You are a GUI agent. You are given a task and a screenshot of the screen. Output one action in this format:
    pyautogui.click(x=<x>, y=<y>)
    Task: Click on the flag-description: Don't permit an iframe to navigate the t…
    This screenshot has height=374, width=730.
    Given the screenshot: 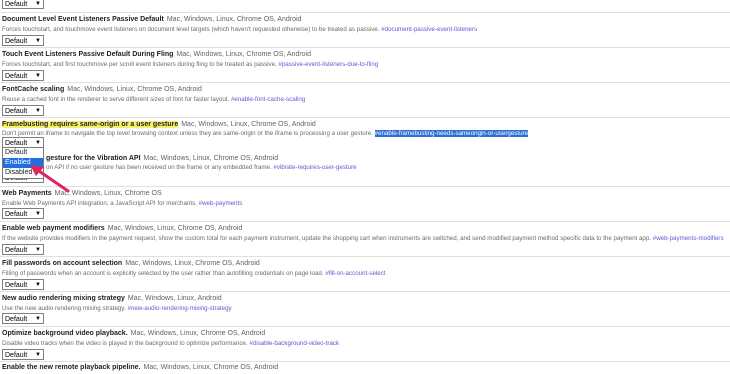 What is the action you would take?
    pyautogui.click(x=265, y=133)
    